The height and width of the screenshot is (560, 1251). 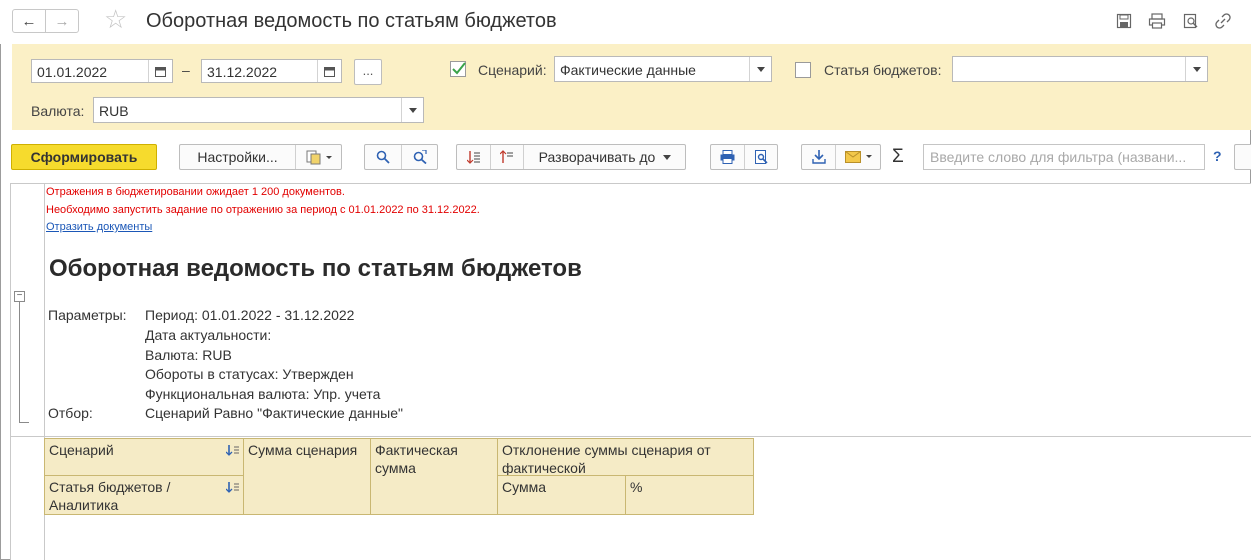 I want to click on budget-item-label: Статья бюджетов:, so click(x=883, y=70).